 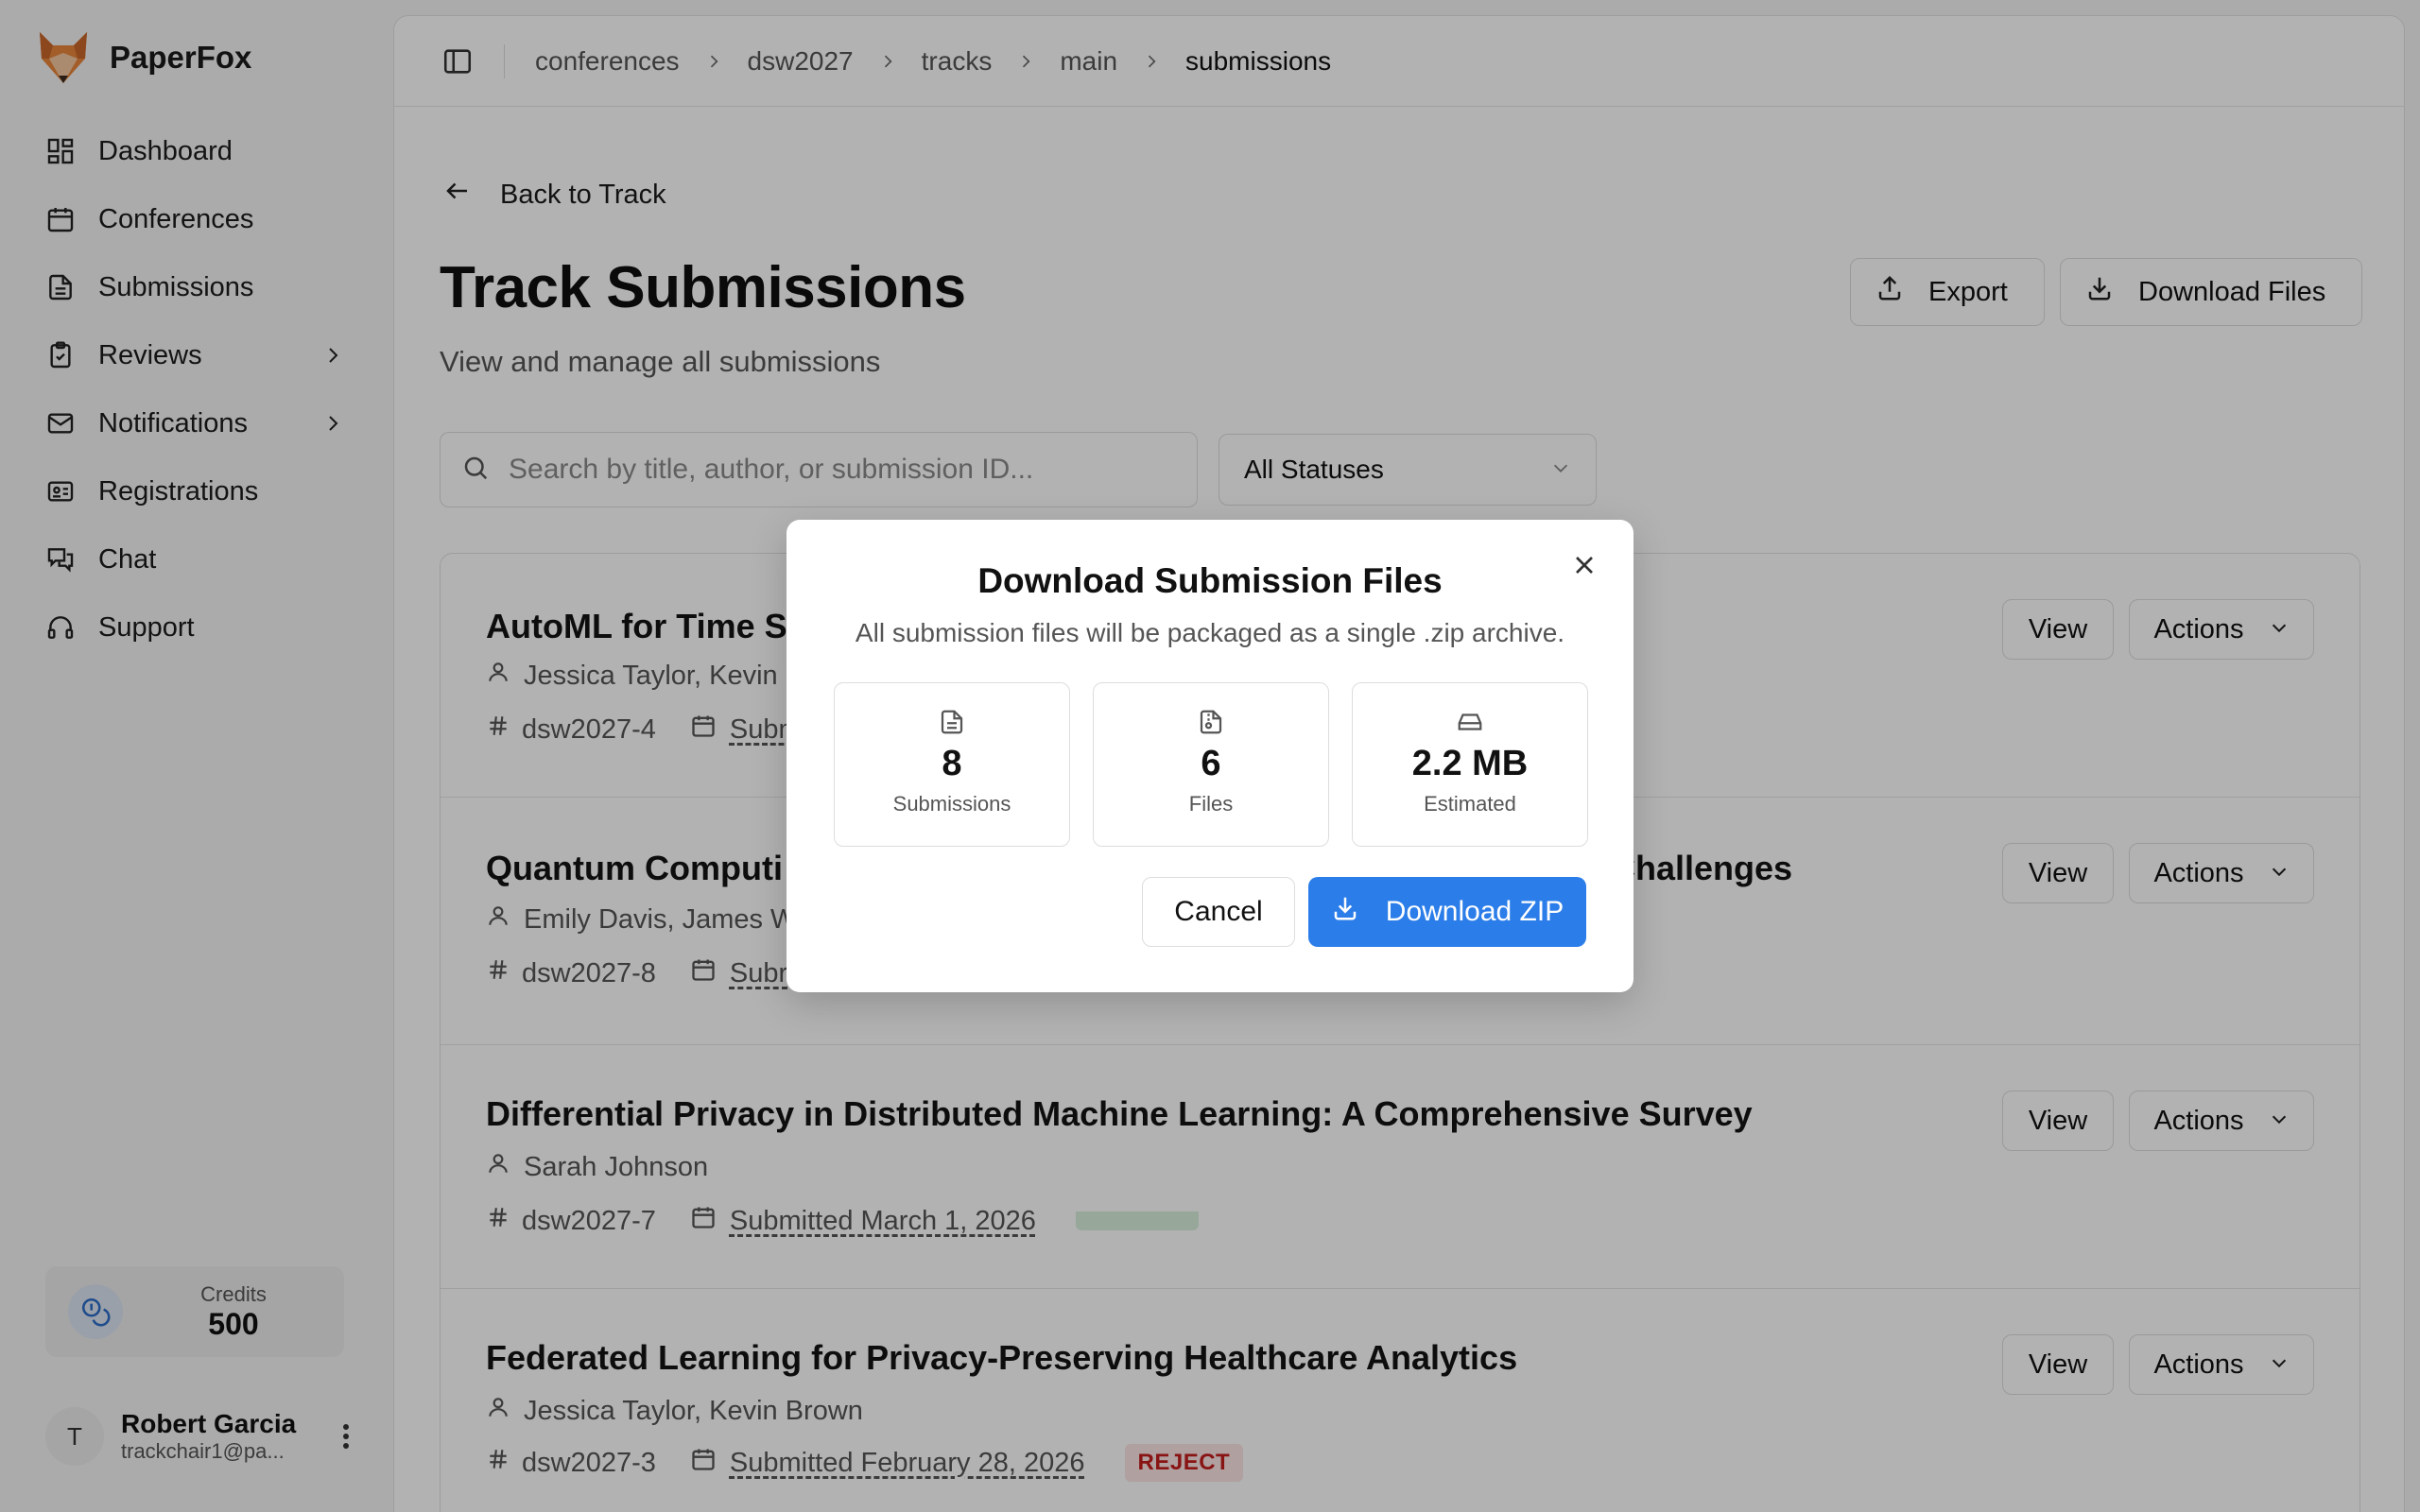 What do you see at coordinates (1211, 804) in the screenshot?
I see `stat-label: Files` at bounding box center [1211, 804].